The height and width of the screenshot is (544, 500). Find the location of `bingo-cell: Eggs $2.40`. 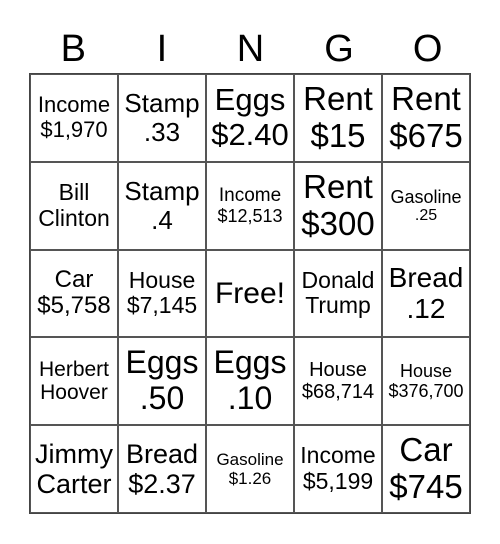

bingo-cell: Eggs $2.40 is located at coordinates (250, 118).